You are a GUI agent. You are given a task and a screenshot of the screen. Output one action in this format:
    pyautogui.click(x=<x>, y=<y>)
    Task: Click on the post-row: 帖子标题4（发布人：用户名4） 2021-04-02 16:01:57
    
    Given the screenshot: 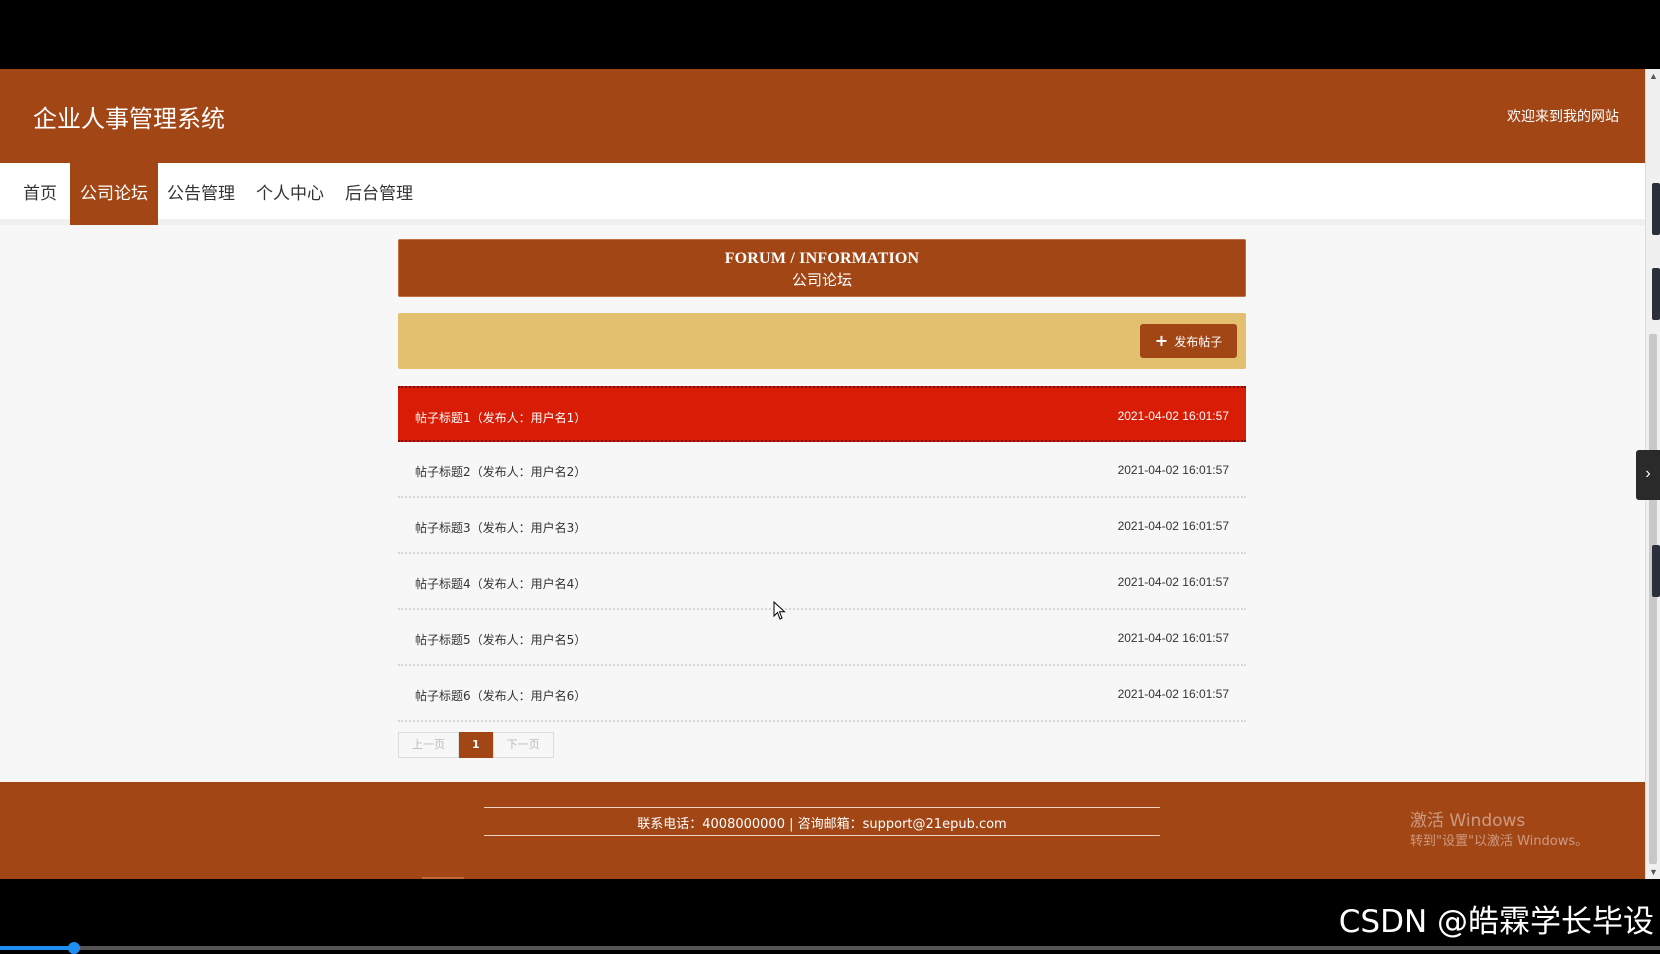 What is the action you would take?
    pyautogui.click(x=822, y=582)
    